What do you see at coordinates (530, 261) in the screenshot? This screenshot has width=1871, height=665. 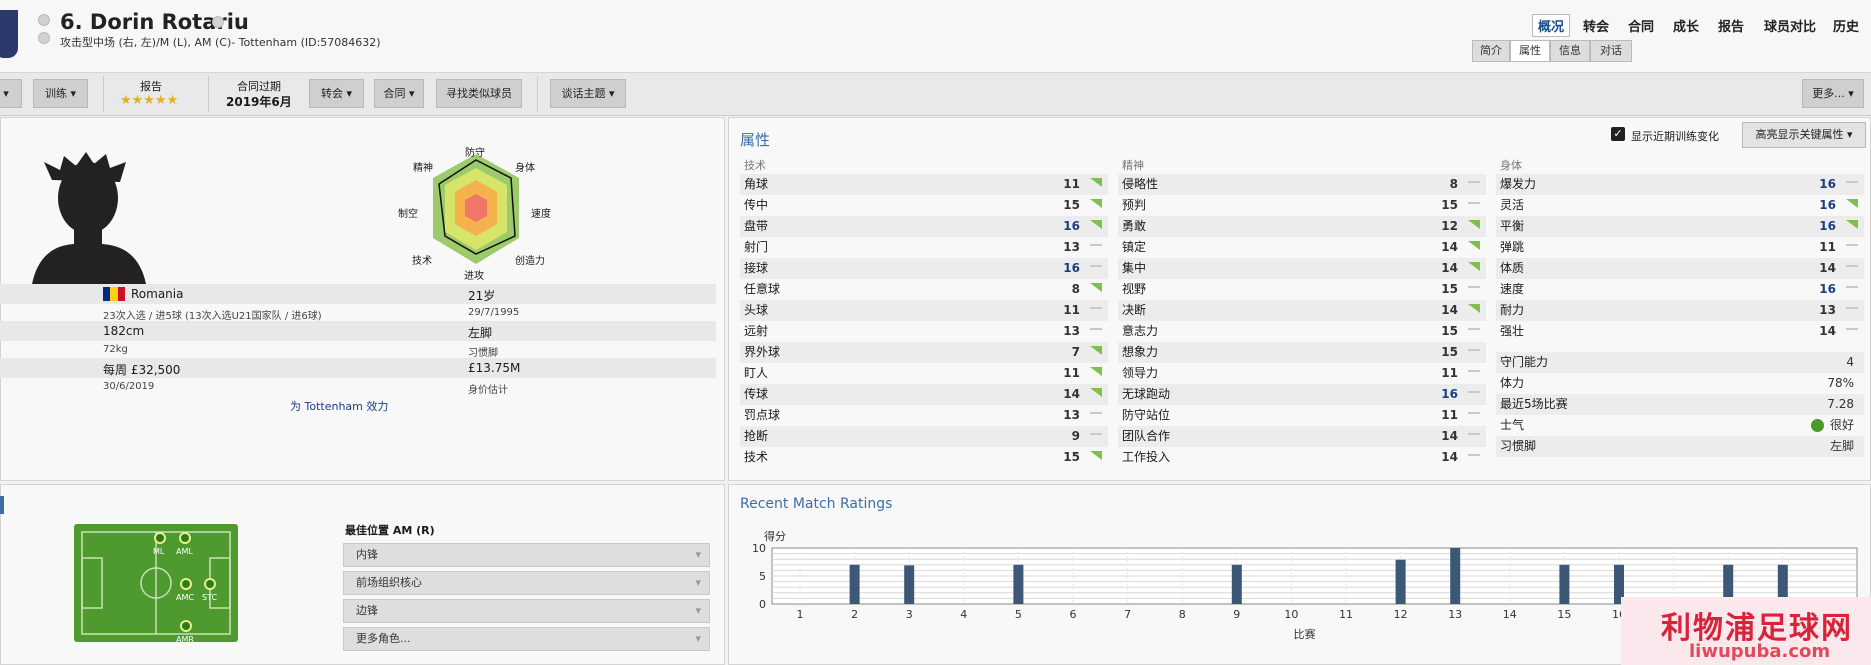 I see `radar-creativity-label: 创造力` at bounding box center [530, 261].